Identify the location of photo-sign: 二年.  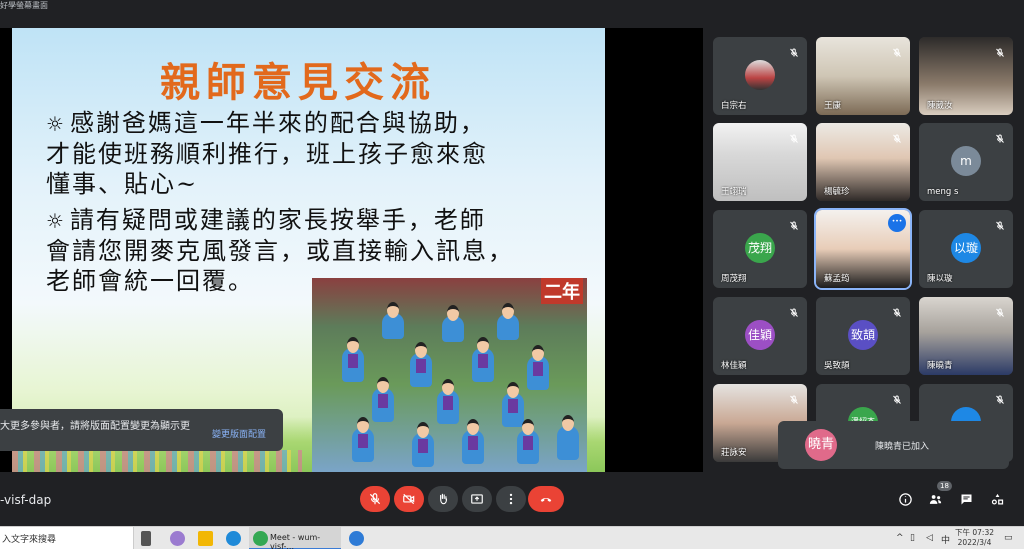
(562, 291).